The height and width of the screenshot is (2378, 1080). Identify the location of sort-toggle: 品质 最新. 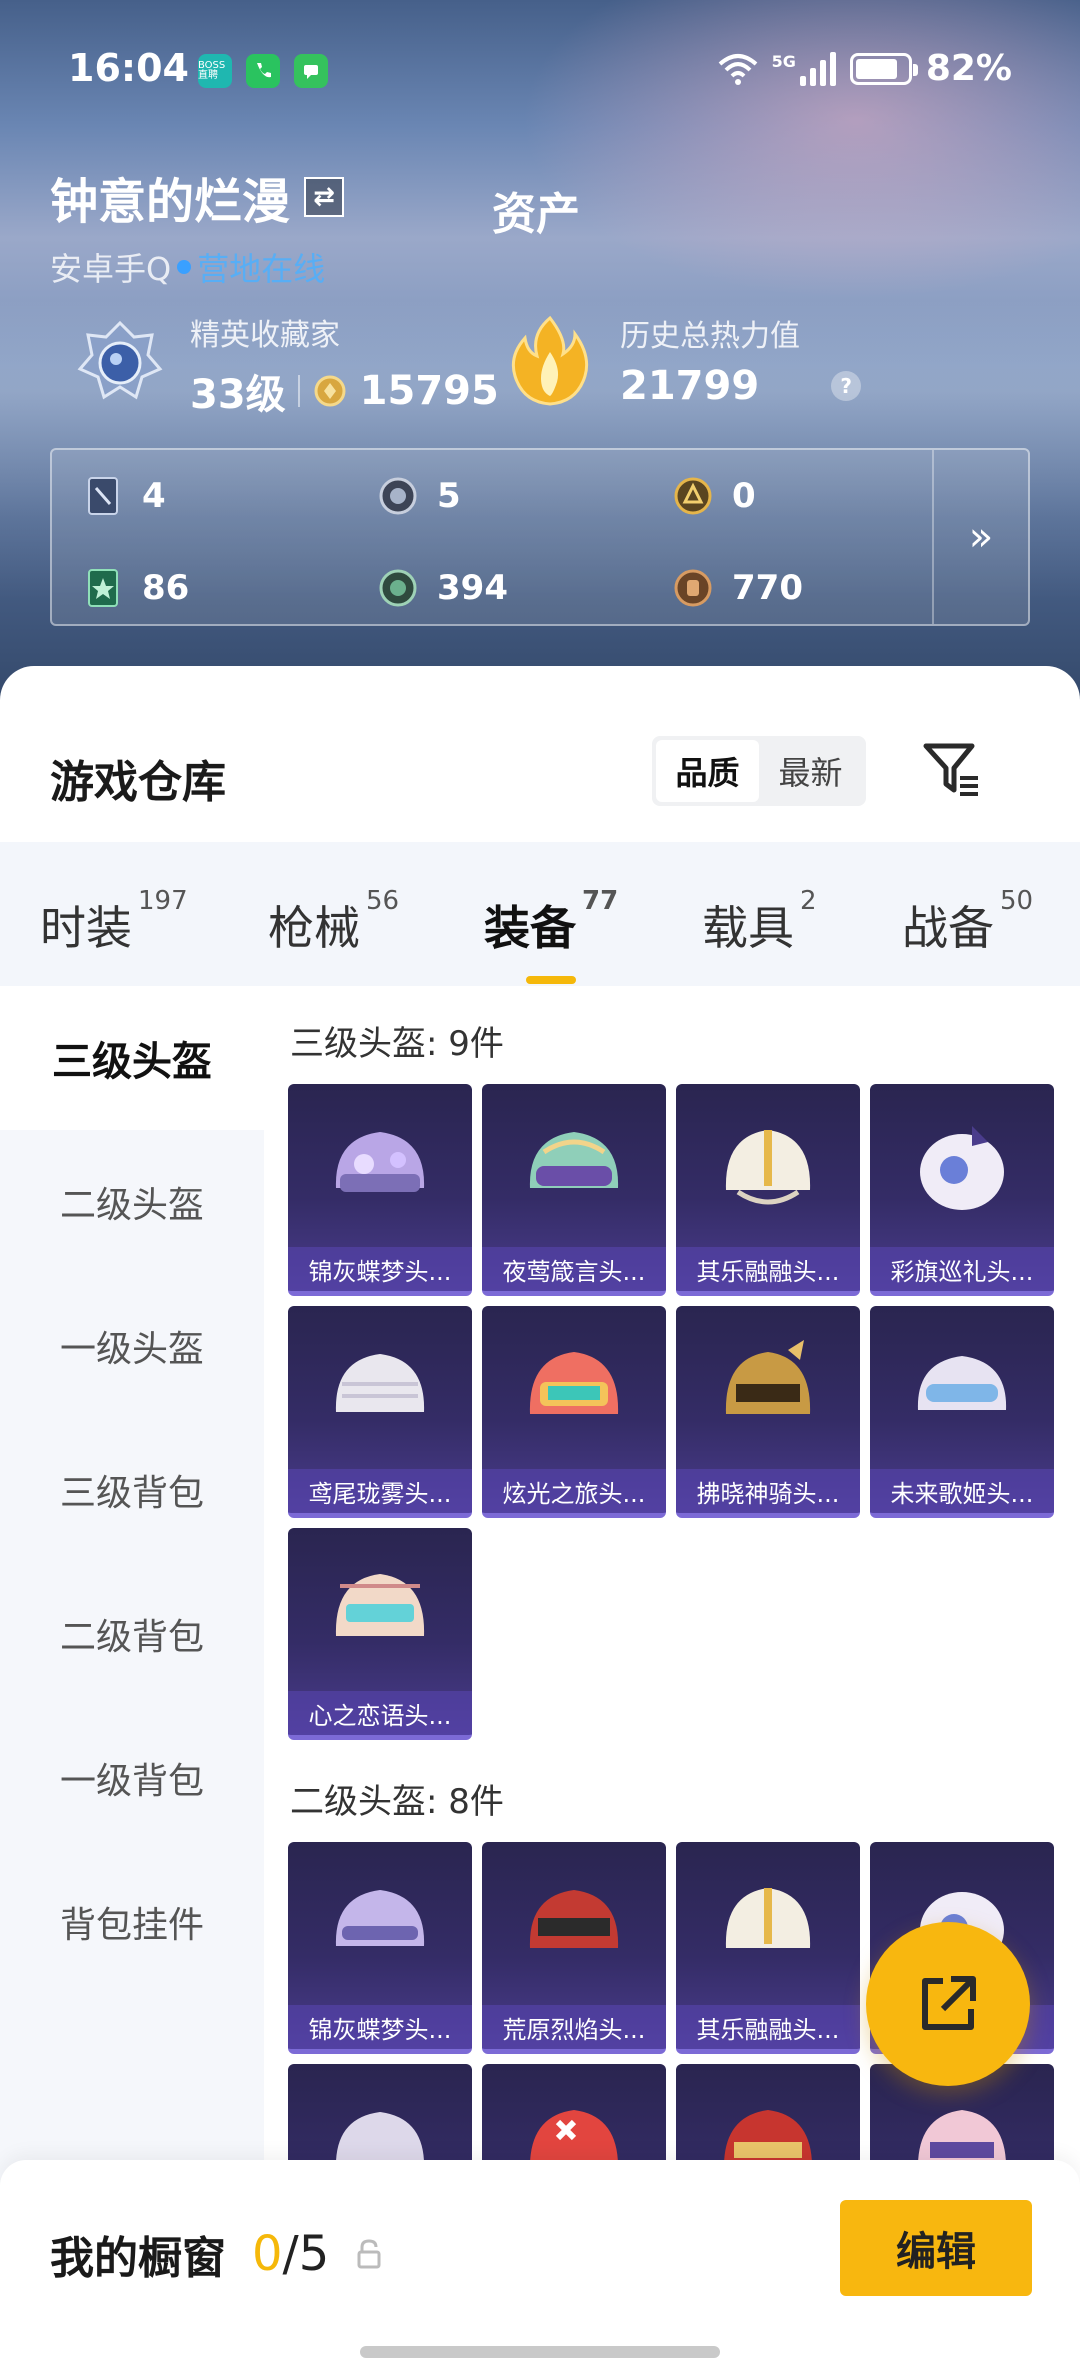
(759, 771).